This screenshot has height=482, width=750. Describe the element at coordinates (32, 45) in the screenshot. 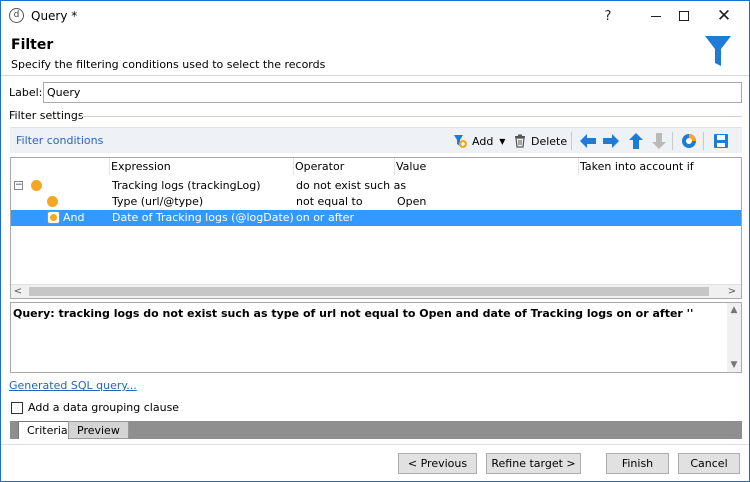

I see `page-title: Filter` at that location.